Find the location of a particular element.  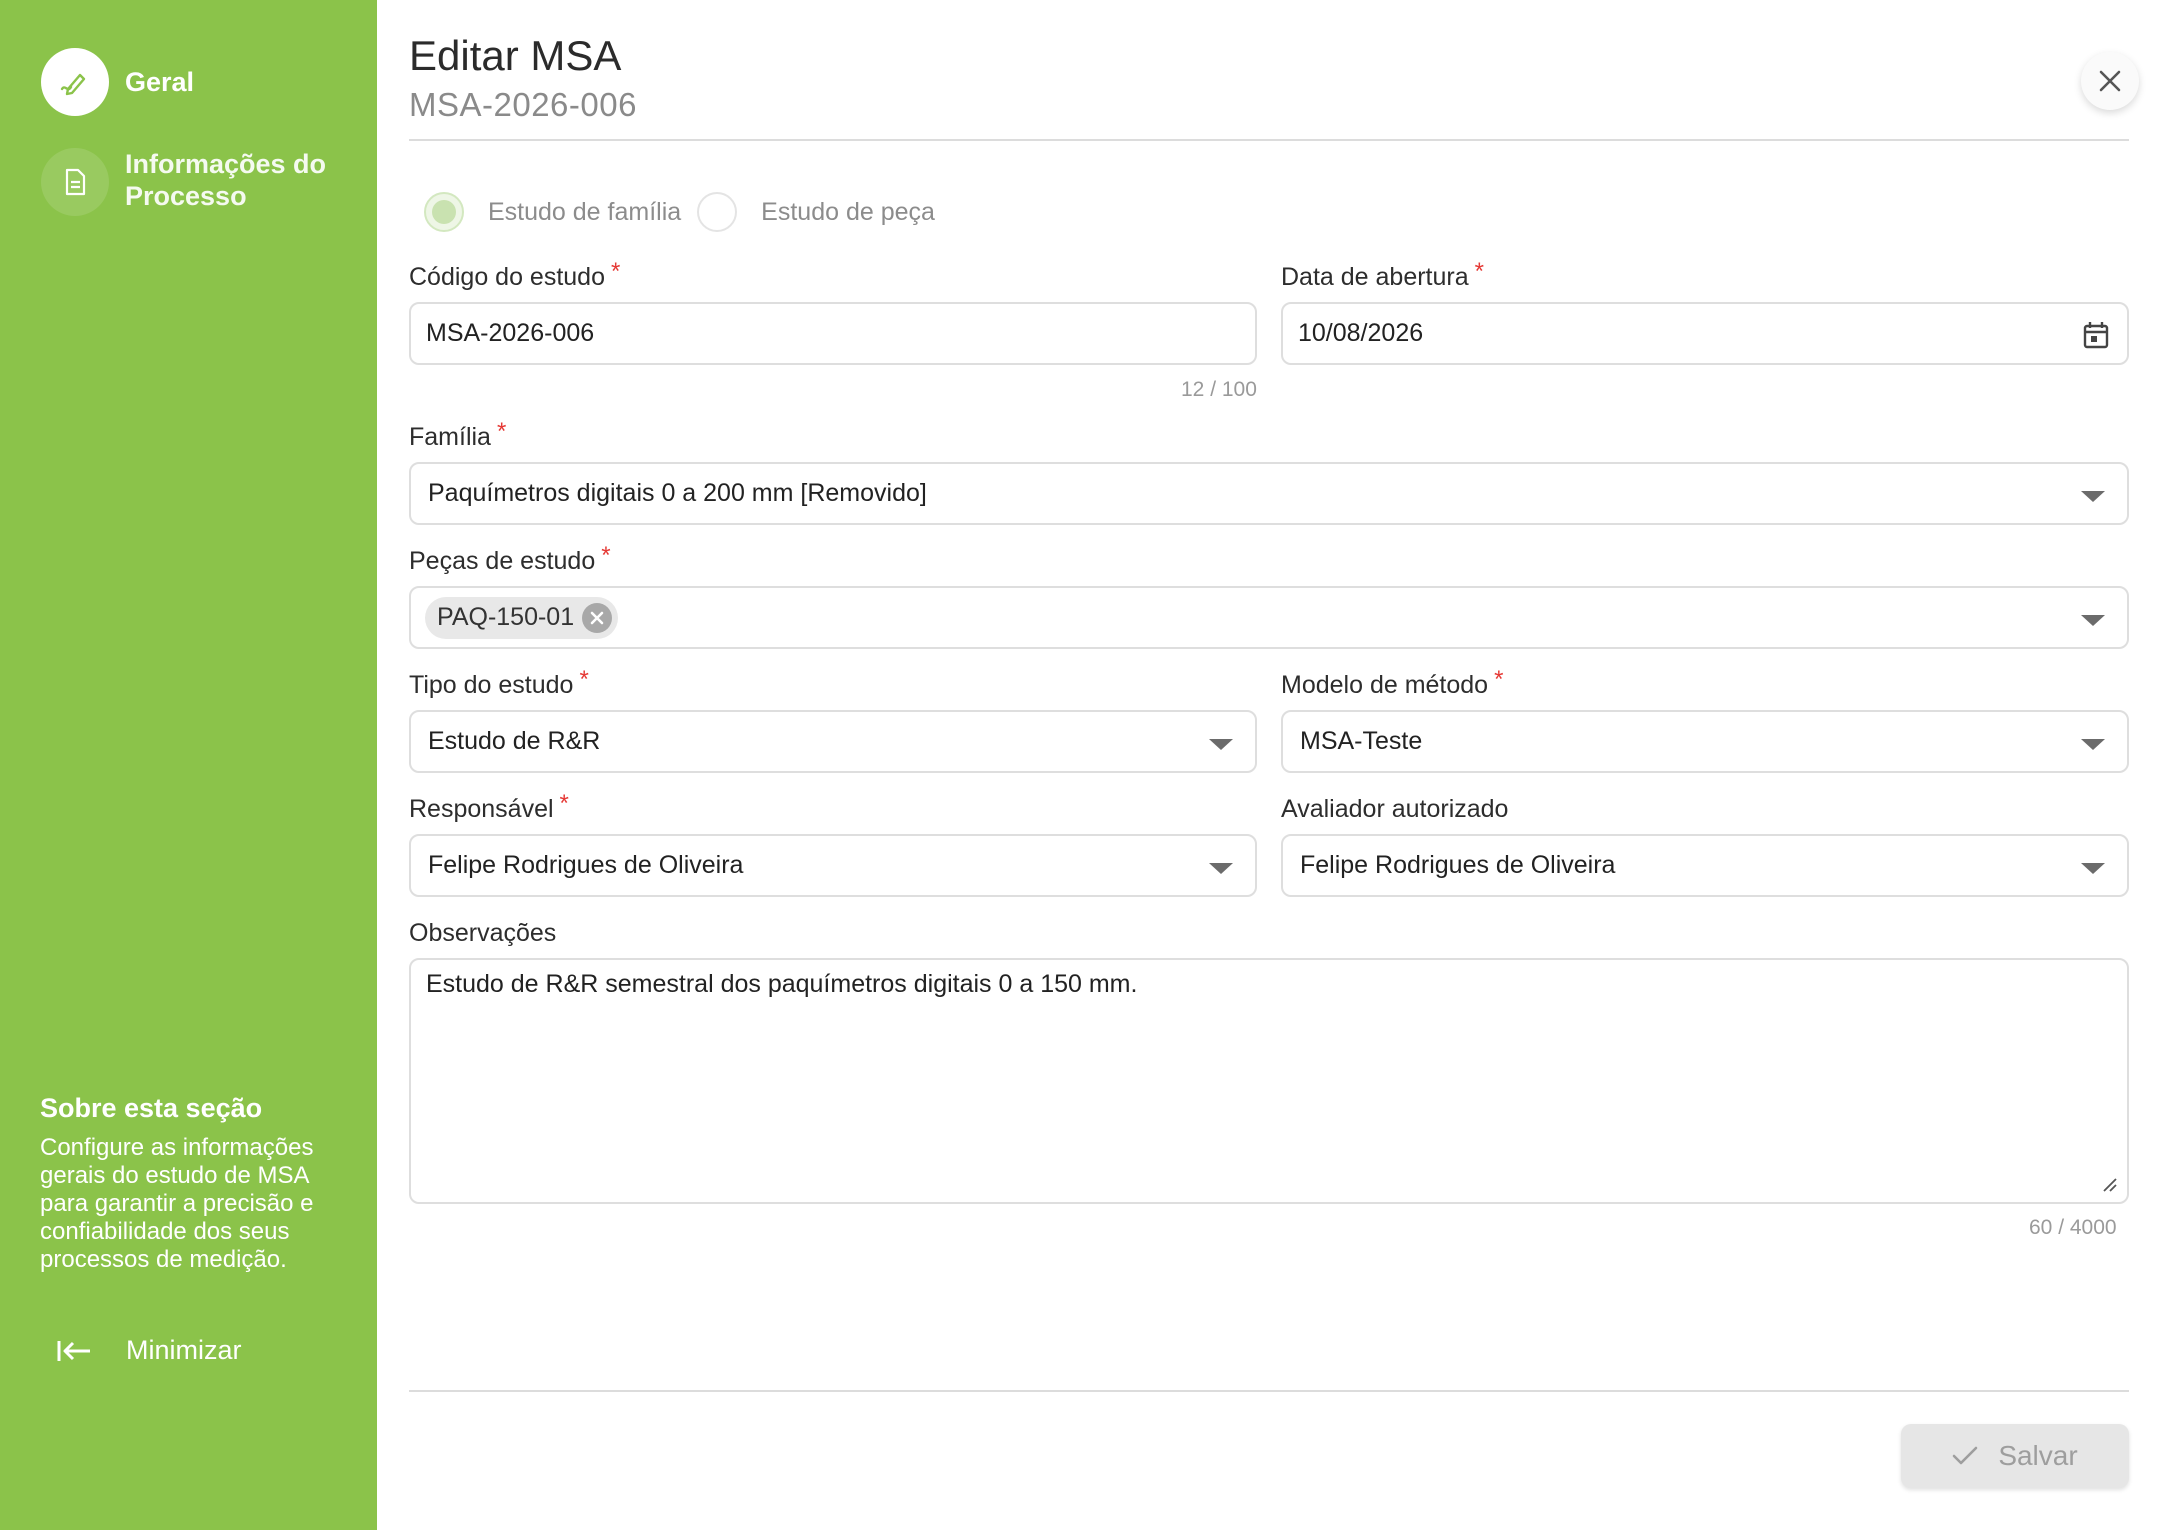

tipo-estudo-select: Estudo de R&R is located at coordinates (833, 741).